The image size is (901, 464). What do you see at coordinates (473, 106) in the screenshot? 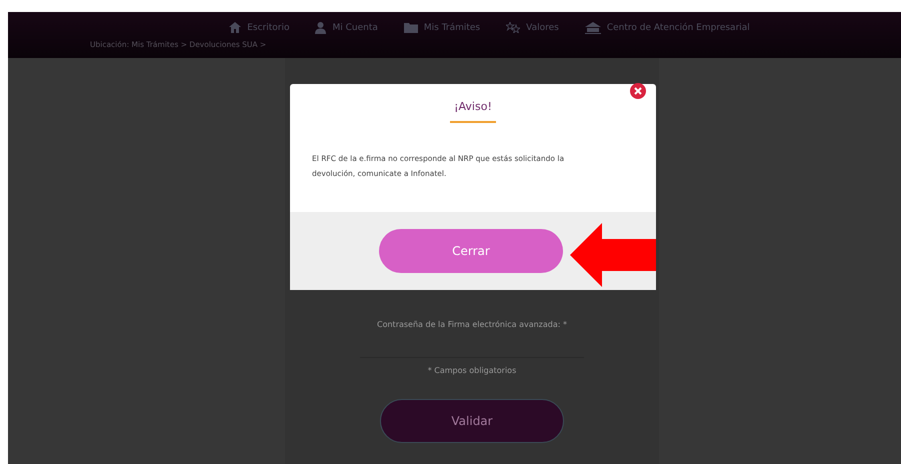
I see `dialog-title: ¡Aviso!` at bounding box center [473, 106].